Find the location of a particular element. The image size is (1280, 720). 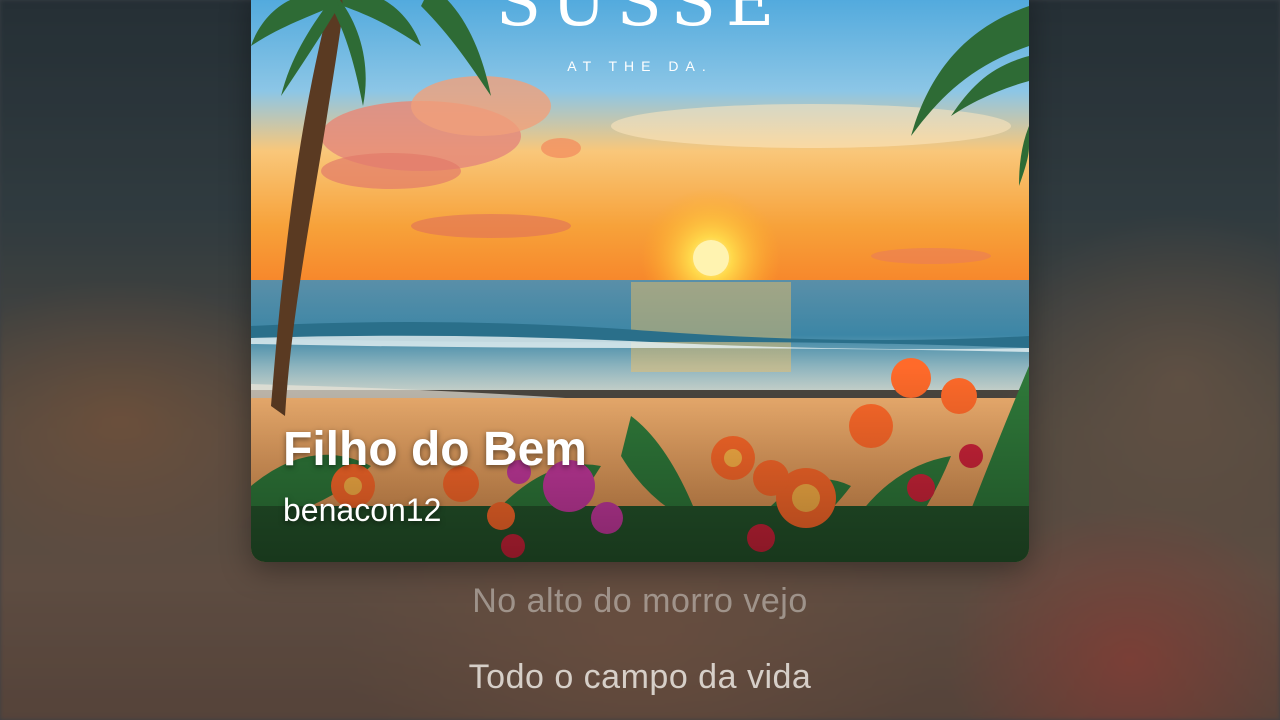

artist-name: benacon12 is located at coordinates (362, 510).